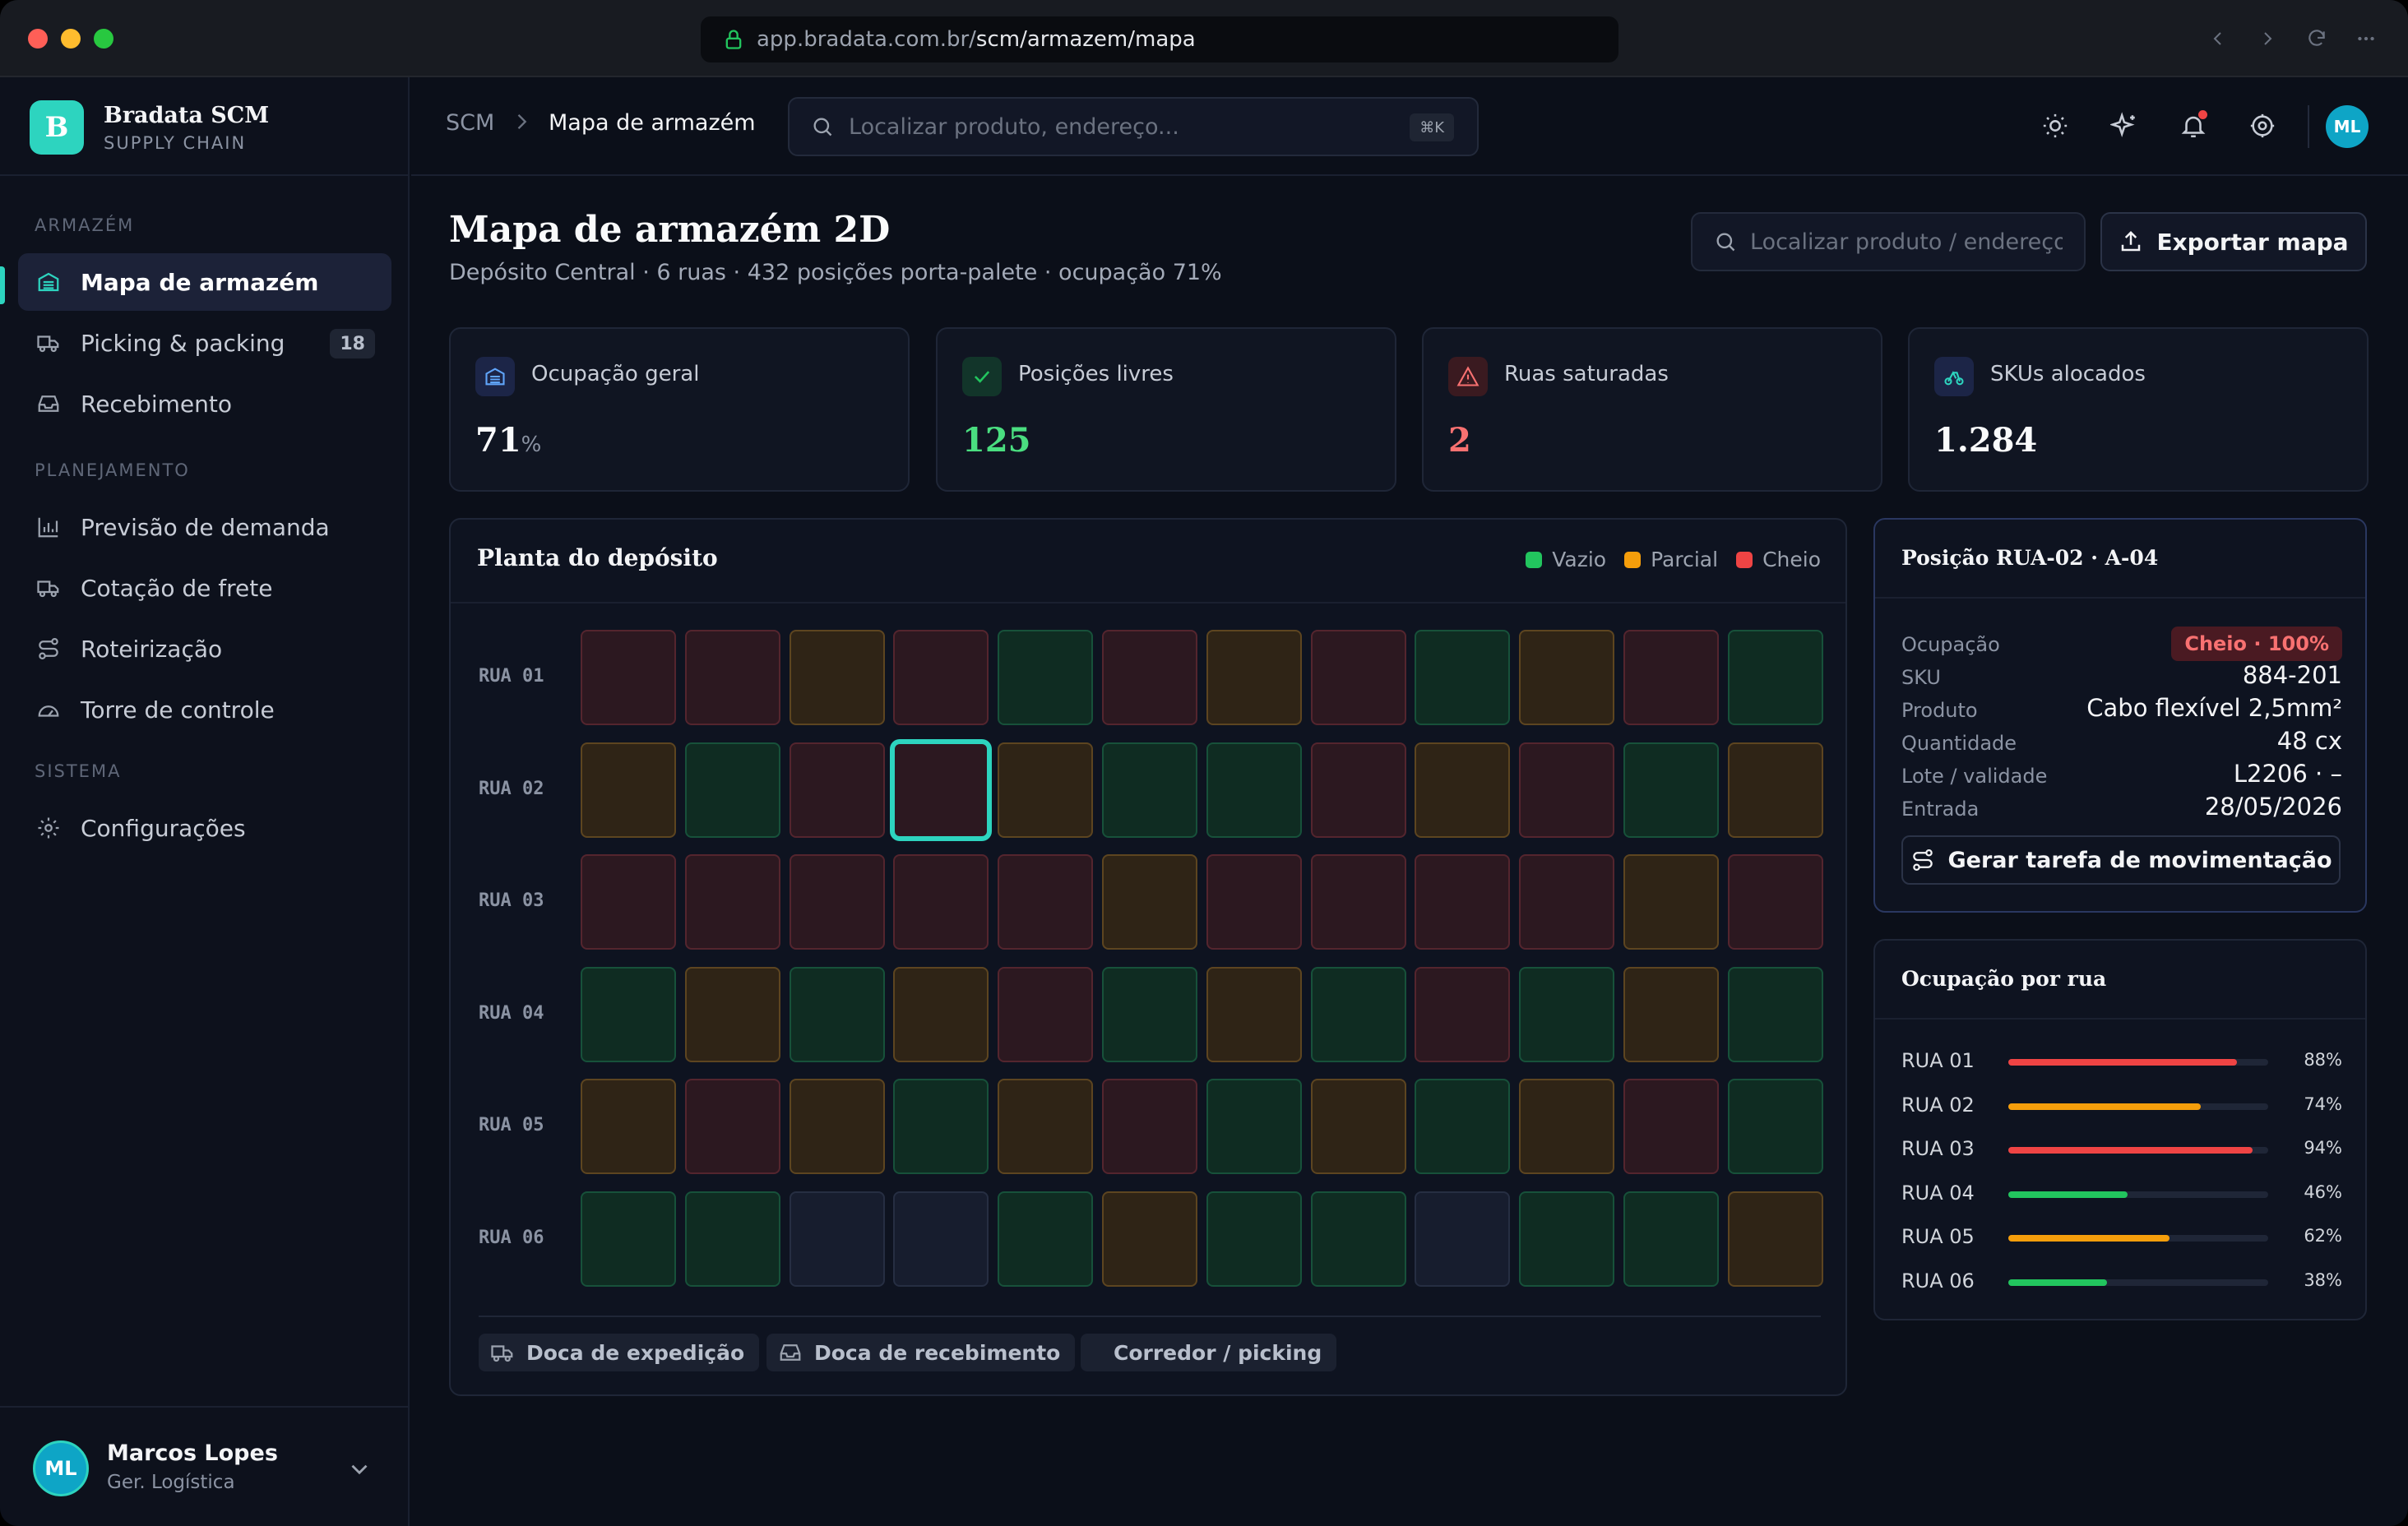  What do you see at coordinates (1209, 1352) in the screenshot?
I see `aisle-picking-chip: Corredor / picking` at bounding box center [1209, 1352].